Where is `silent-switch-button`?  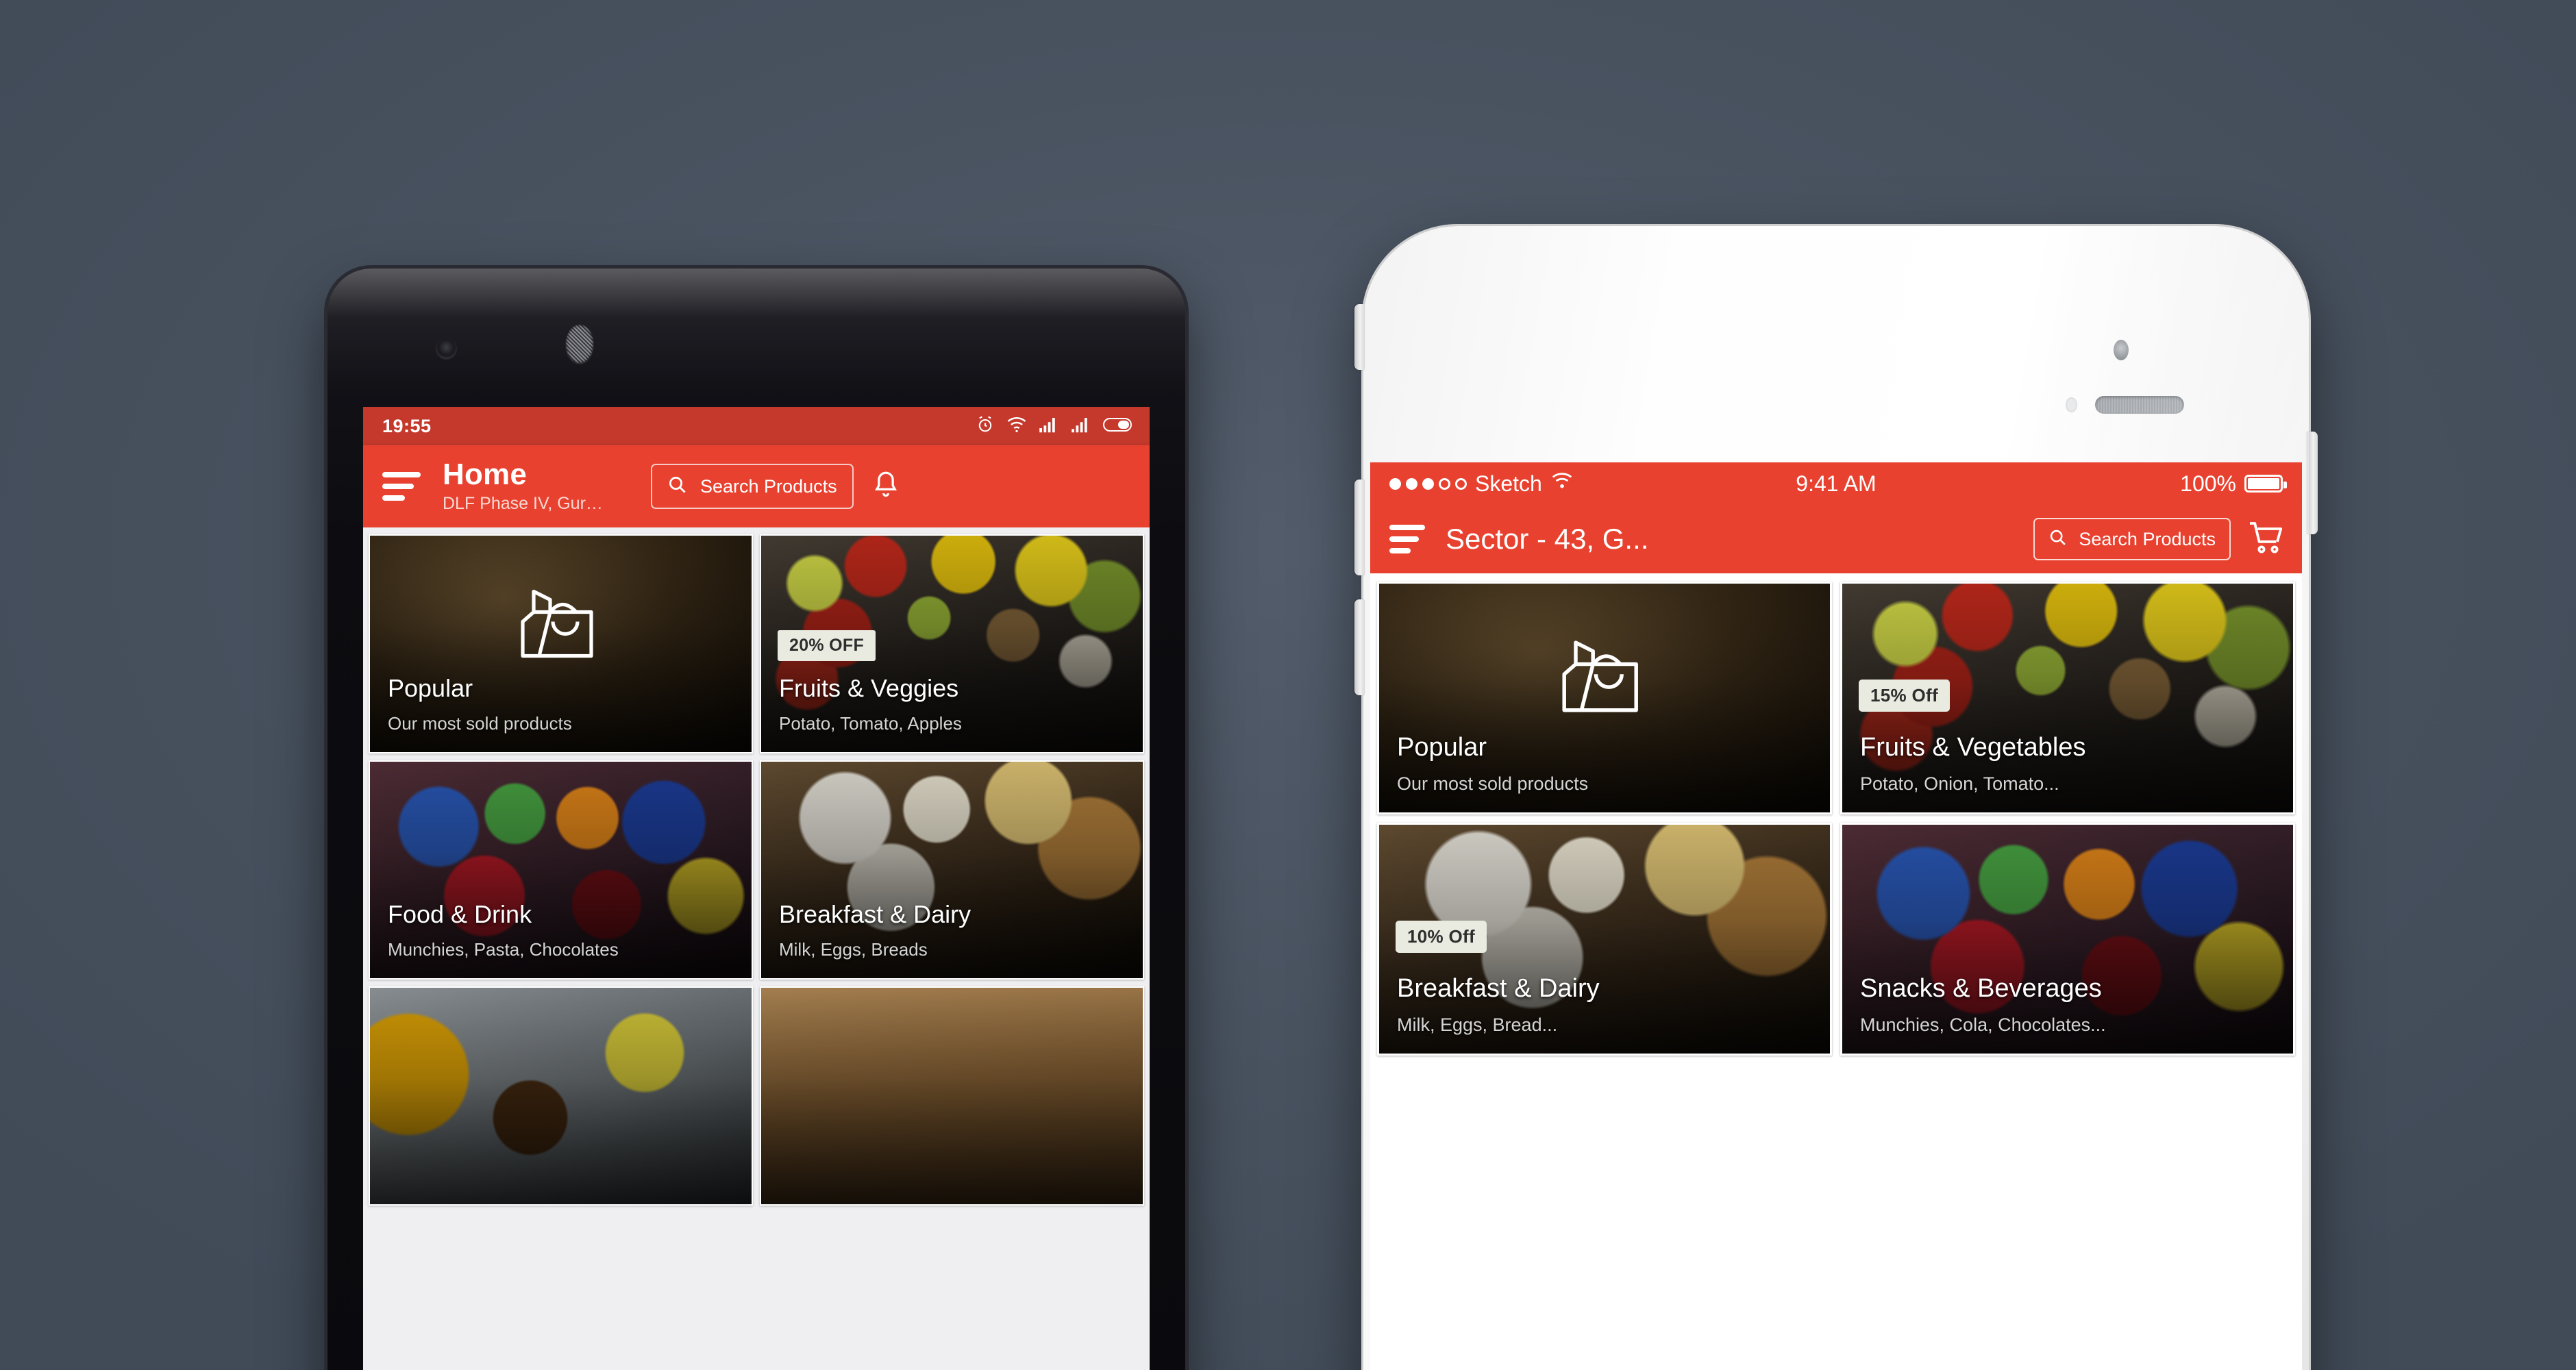
silent-switch-button is located at coordinates (1359, 337).